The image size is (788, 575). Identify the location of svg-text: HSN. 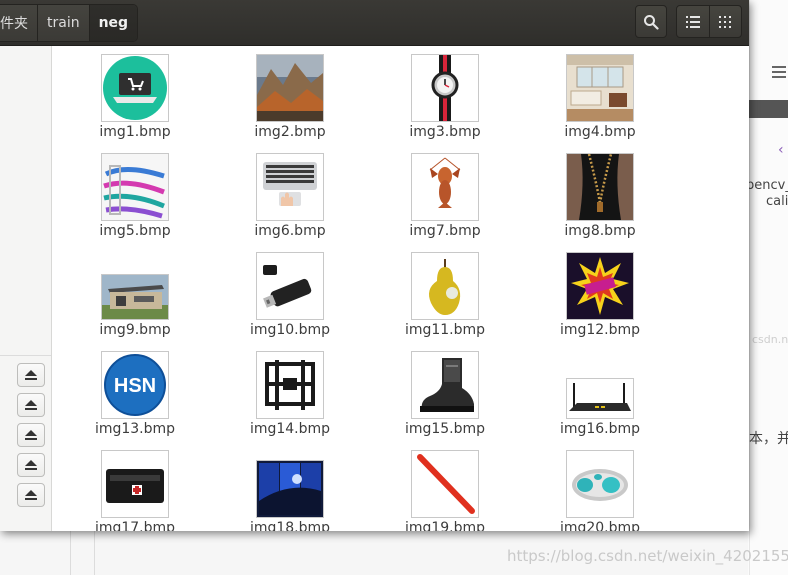
(135, 386).